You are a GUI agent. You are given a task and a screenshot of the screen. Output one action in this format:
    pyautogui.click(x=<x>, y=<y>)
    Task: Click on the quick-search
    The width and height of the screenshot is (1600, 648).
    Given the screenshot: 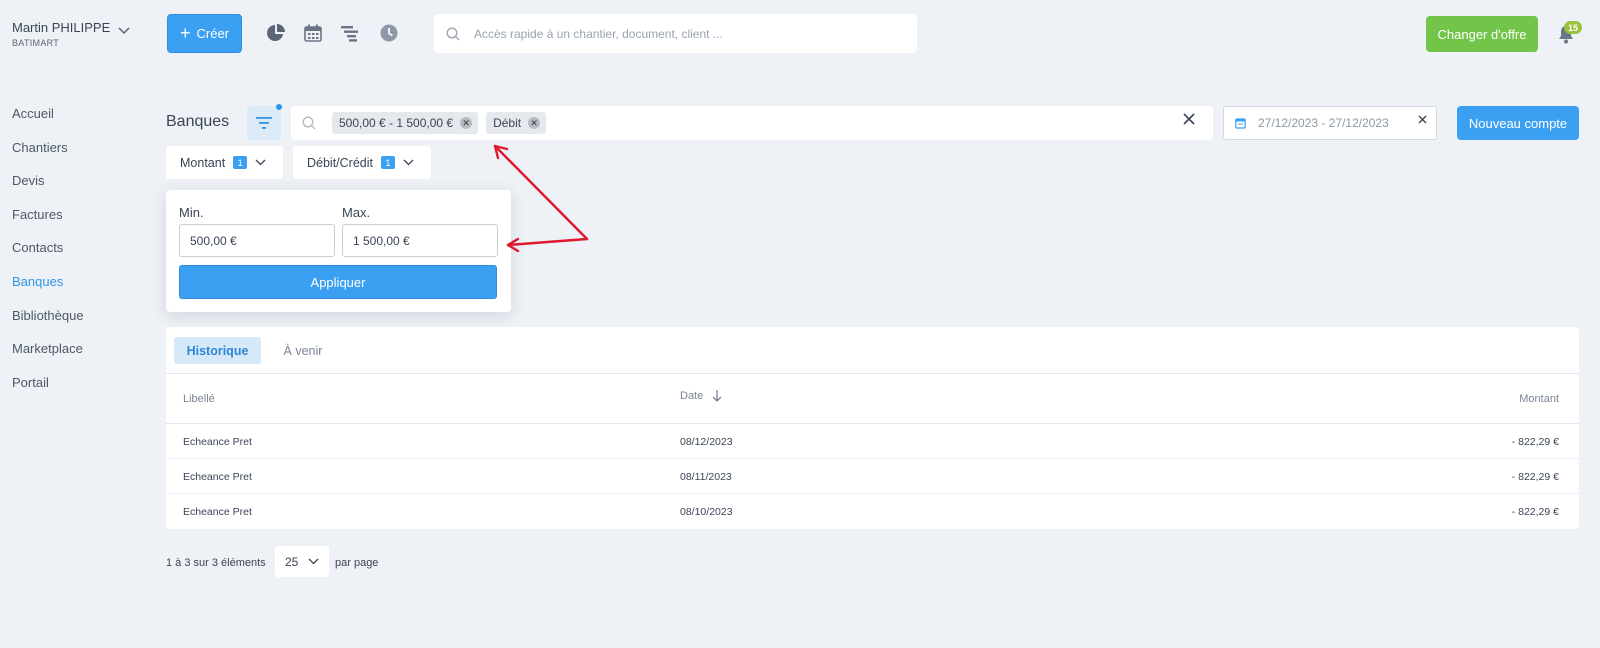 What is the action you would take?
    pyautogui.click(x=675, y=33)
    